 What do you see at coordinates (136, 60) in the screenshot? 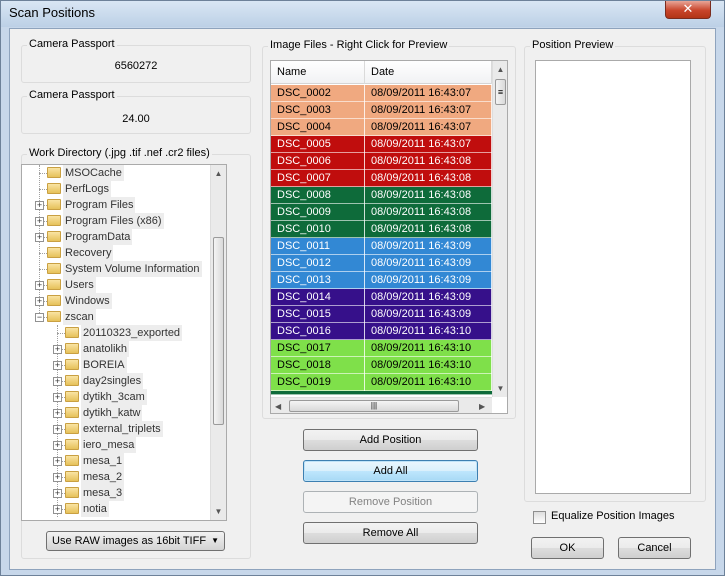
I see `camera-passport-group-1: Camera Passport 6560272` at bounding box center [136, 60].